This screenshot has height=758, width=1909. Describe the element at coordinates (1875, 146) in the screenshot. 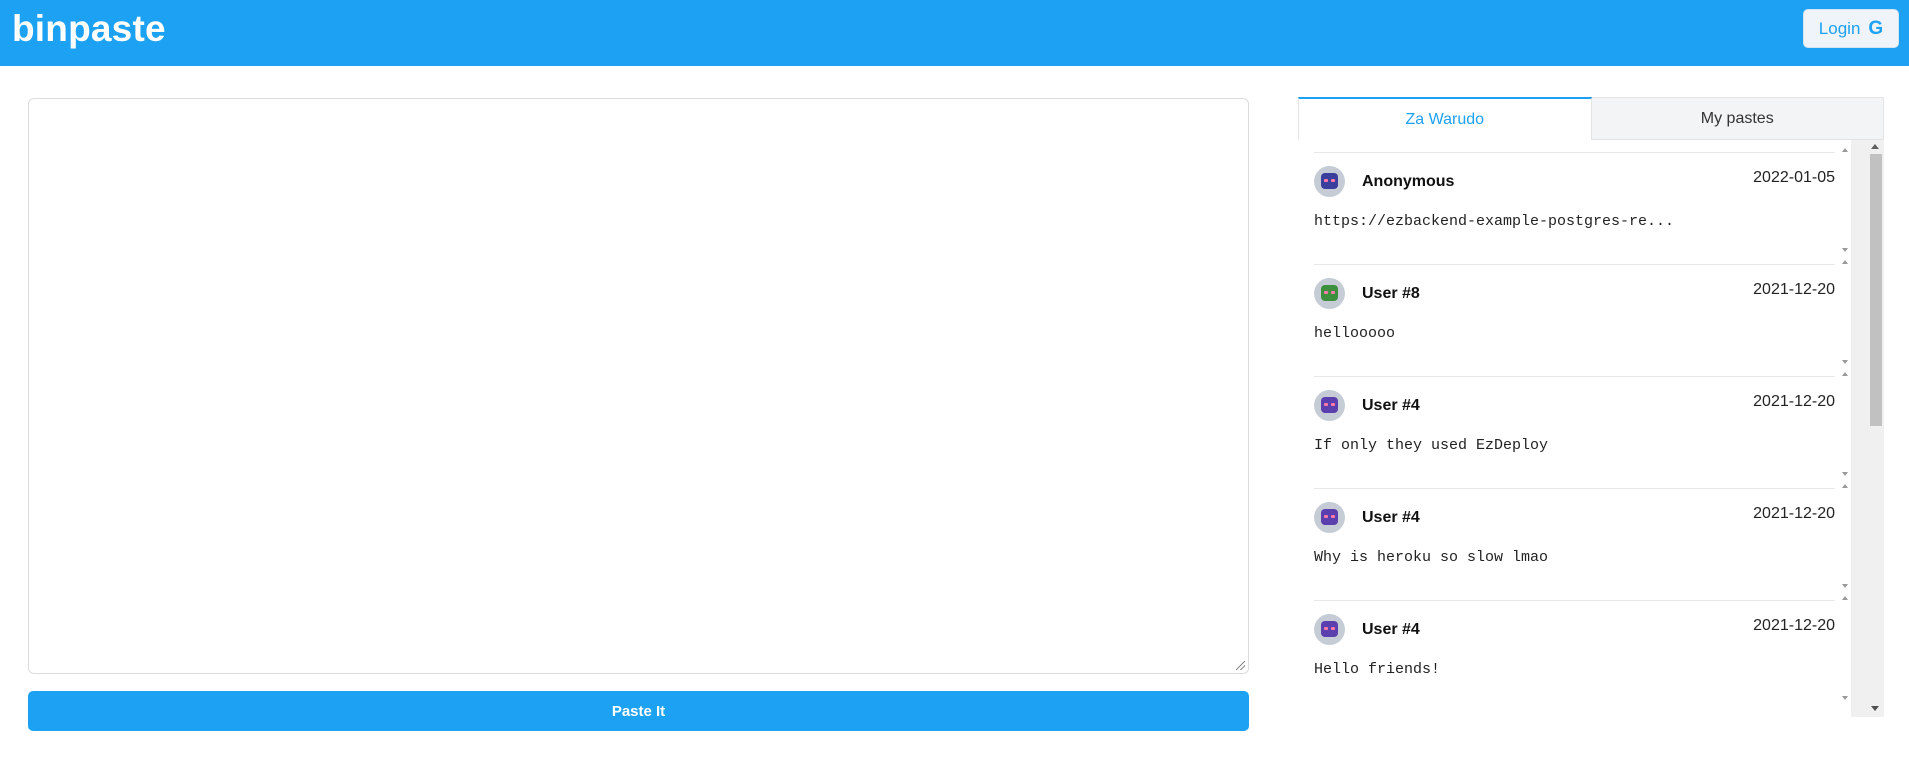

I see `scroll-up-arrow-icon` at that location.